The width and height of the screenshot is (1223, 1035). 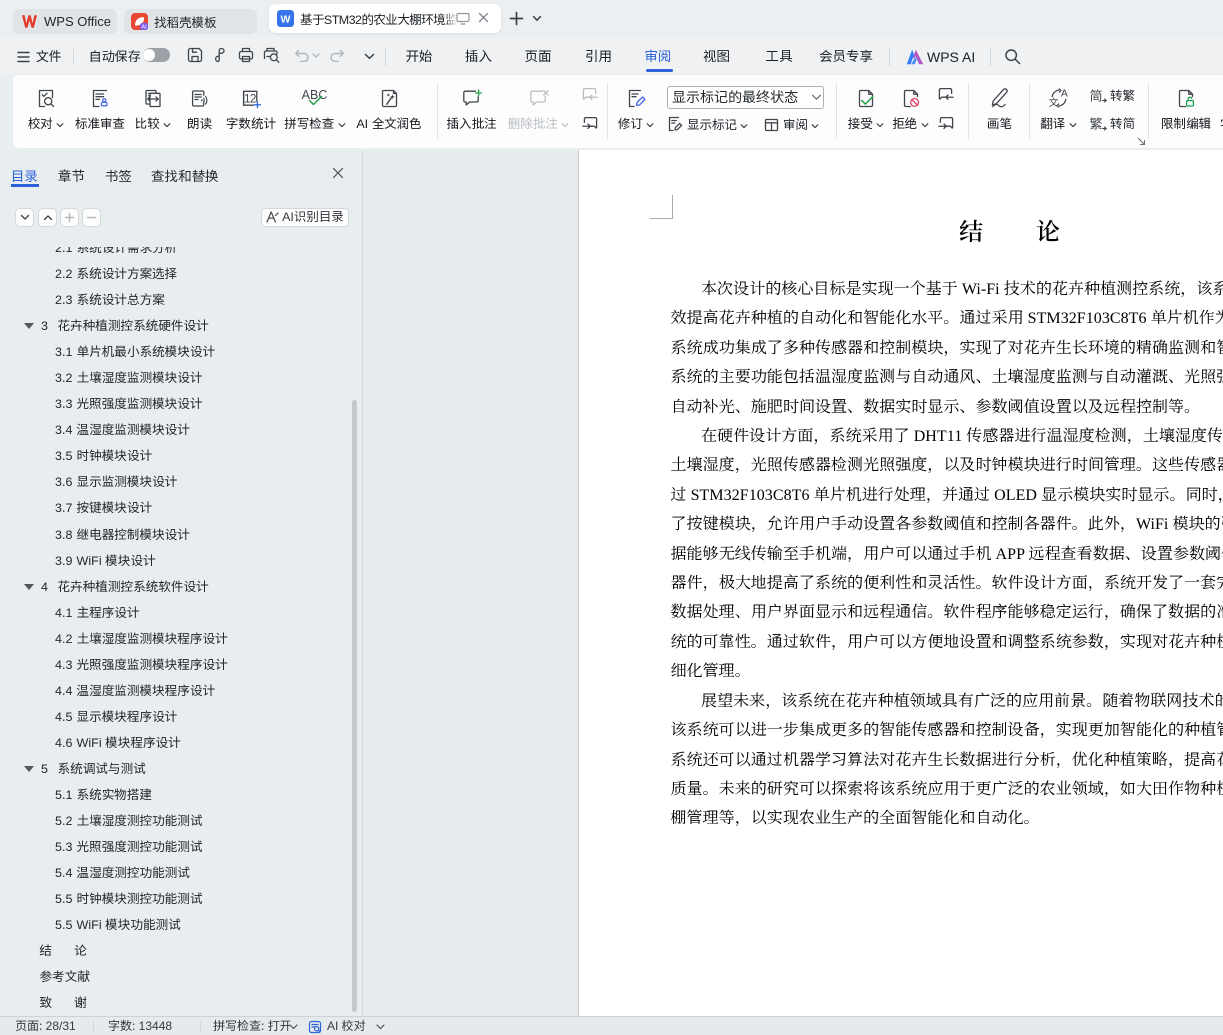 What do you see at coordinates (1063, 93) in the screenshot?
I see `svg-text: A` at bounding box center [1063, 93].